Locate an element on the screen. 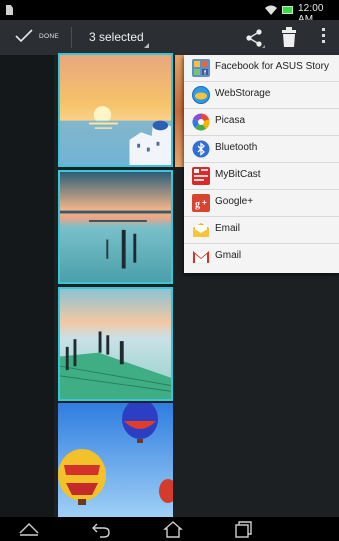 This screenshot has width=339, height=541. share-item-label: Facebook for ASUS Story is located at coordinates (272, 66).